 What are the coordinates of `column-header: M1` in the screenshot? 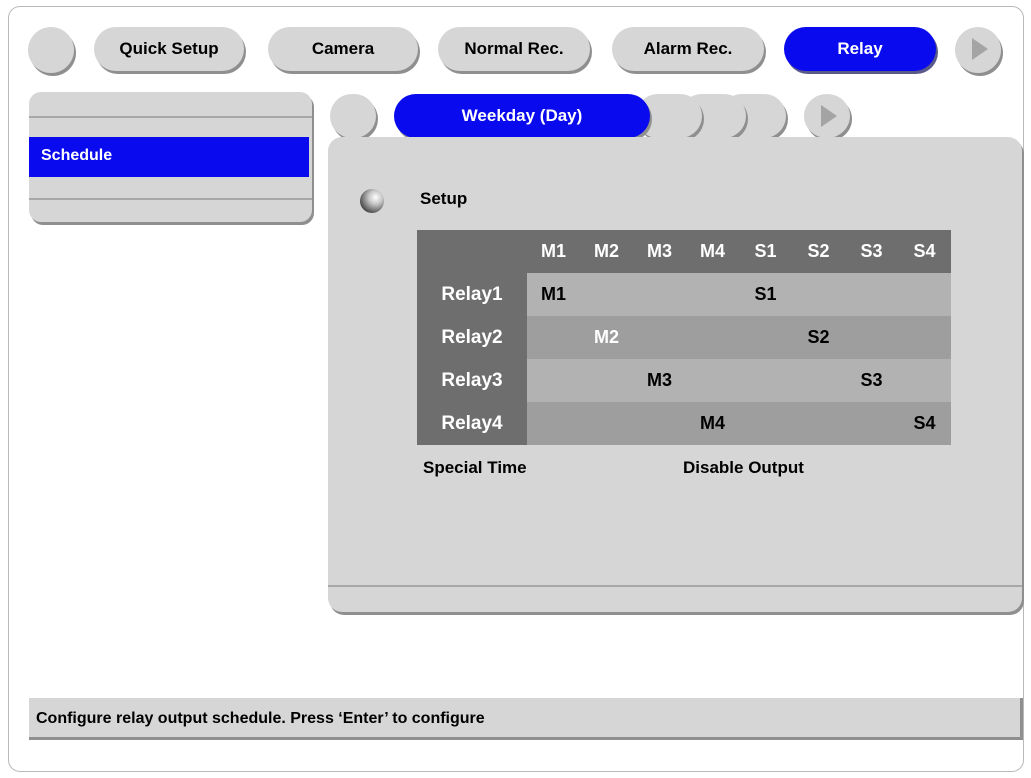 It's located at (553, 251).